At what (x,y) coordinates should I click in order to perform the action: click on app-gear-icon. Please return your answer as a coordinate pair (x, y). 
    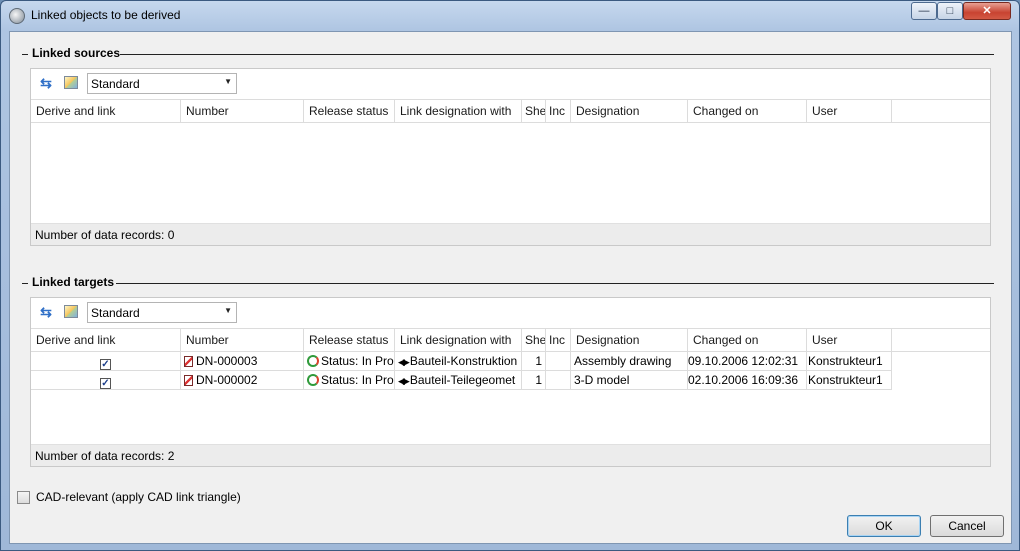
    Looking at the image, I should click on (17, 16).